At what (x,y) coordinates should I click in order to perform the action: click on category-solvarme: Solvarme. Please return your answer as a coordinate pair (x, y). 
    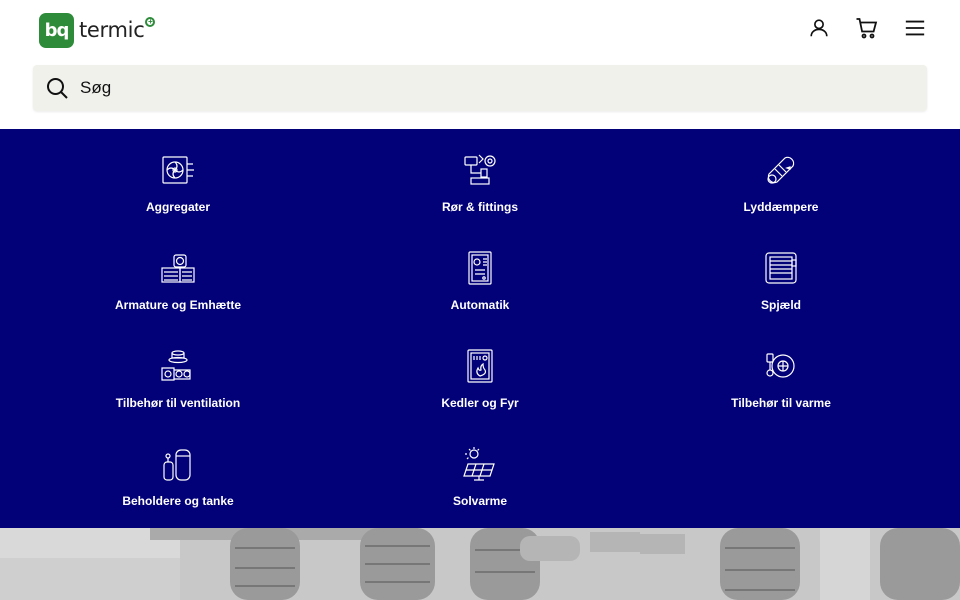
    Looking at the image, I should click on (480, 477).